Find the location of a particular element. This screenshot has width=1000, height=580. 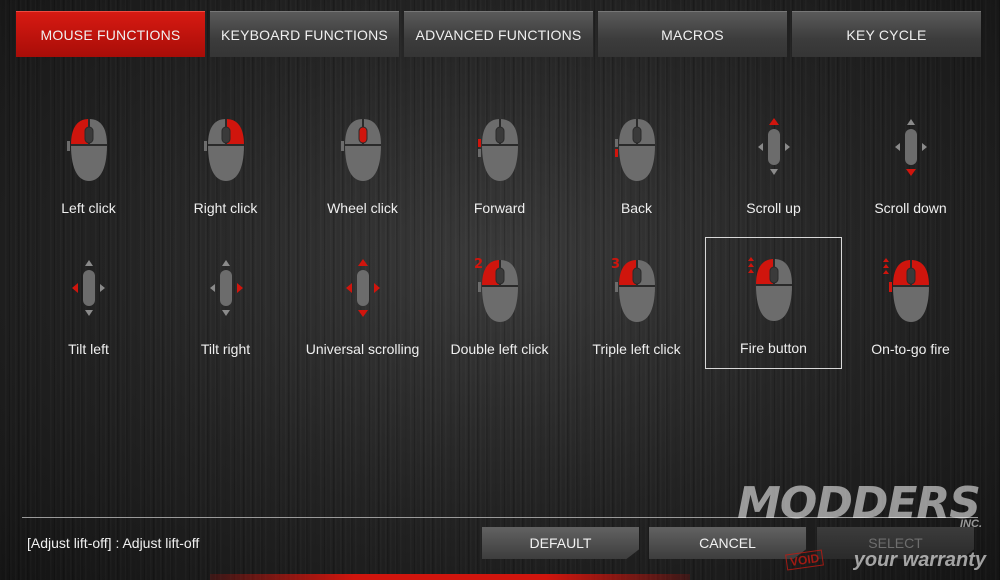

function-forward: Forward is located at coordinates (499, 168).